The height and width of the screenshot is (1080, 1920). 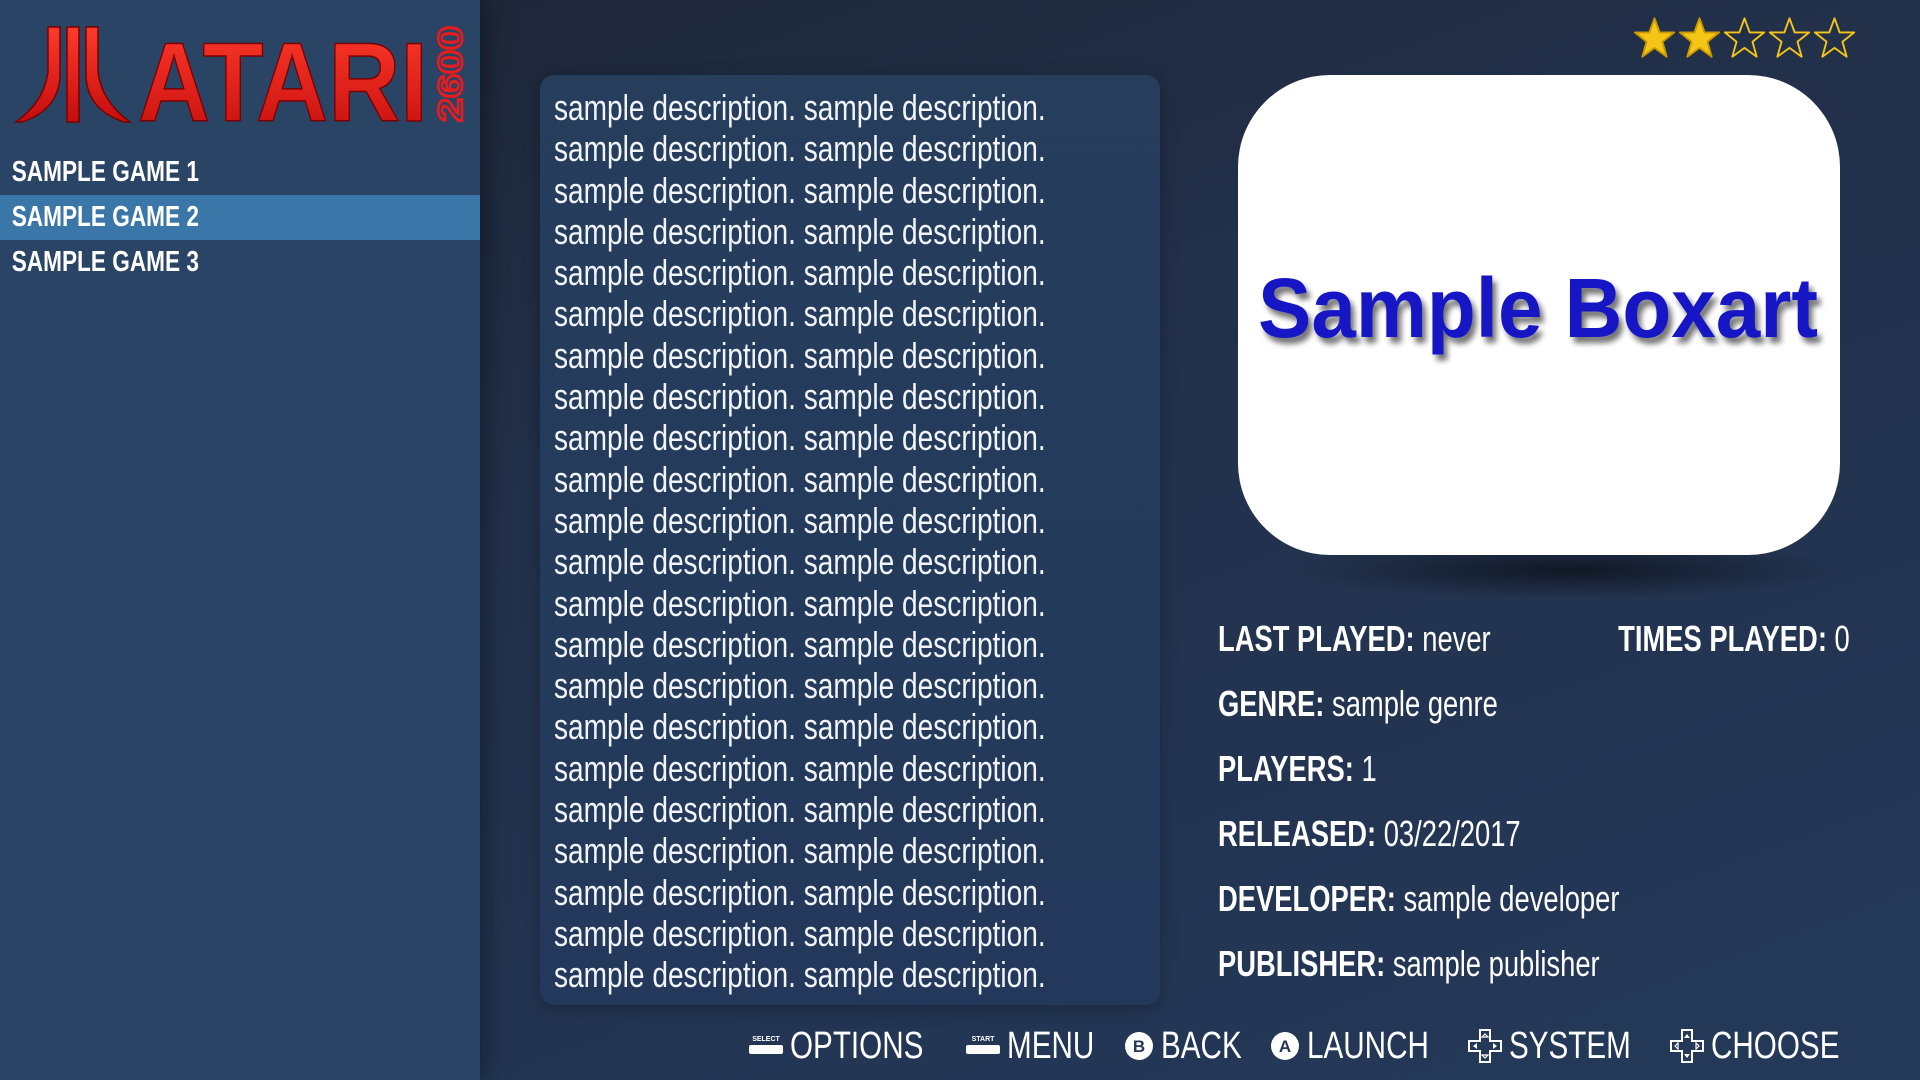 What do you see at coordinates (1369, 768) in the screenshot?
I see `players-value: 1` at bounding box center [1369, 768].